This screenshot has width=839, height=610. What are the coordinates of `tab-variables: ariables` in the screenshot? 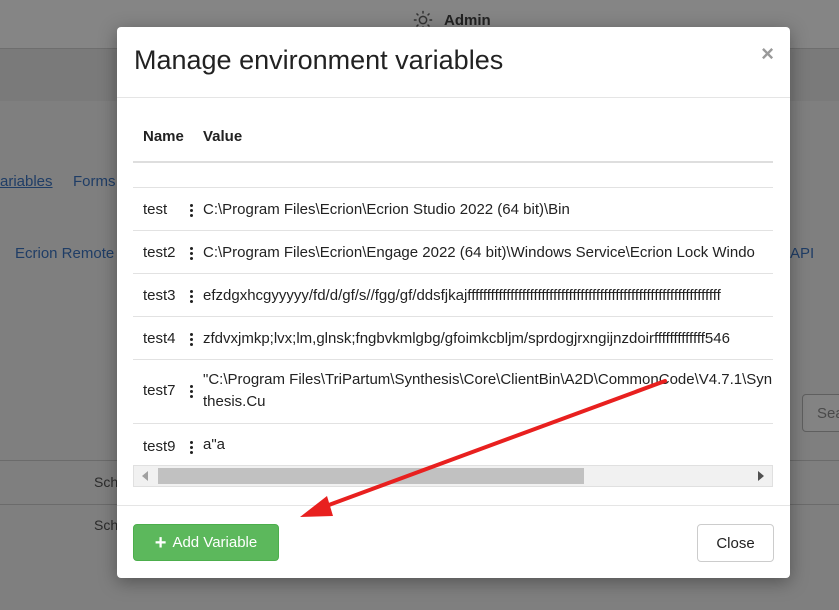 It's located at (26, 181).